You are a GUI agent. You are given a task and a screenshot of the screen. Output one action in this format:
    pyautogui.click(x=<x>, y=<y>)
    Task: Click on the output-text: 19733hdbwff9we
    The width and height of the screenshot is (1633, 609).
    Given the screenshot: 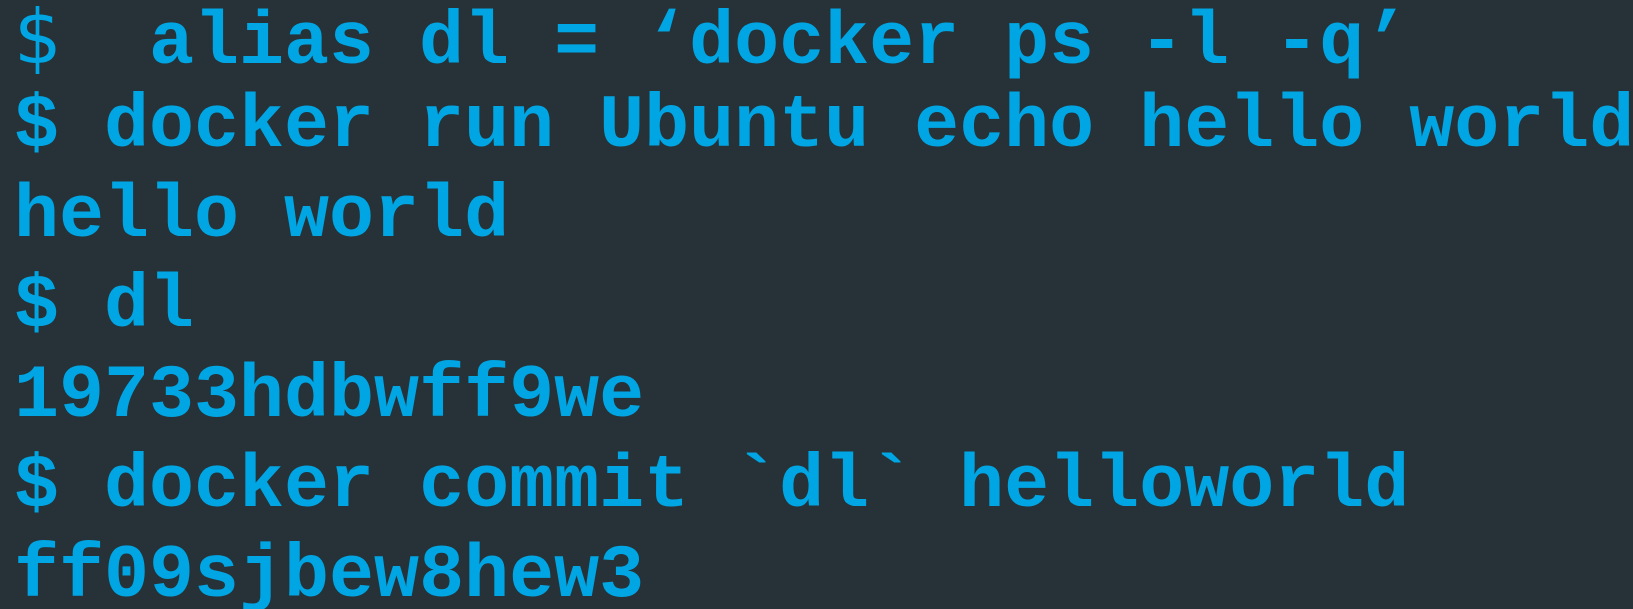 What is the action you would take?
    pyautogui.click(x=329, y=396)
    